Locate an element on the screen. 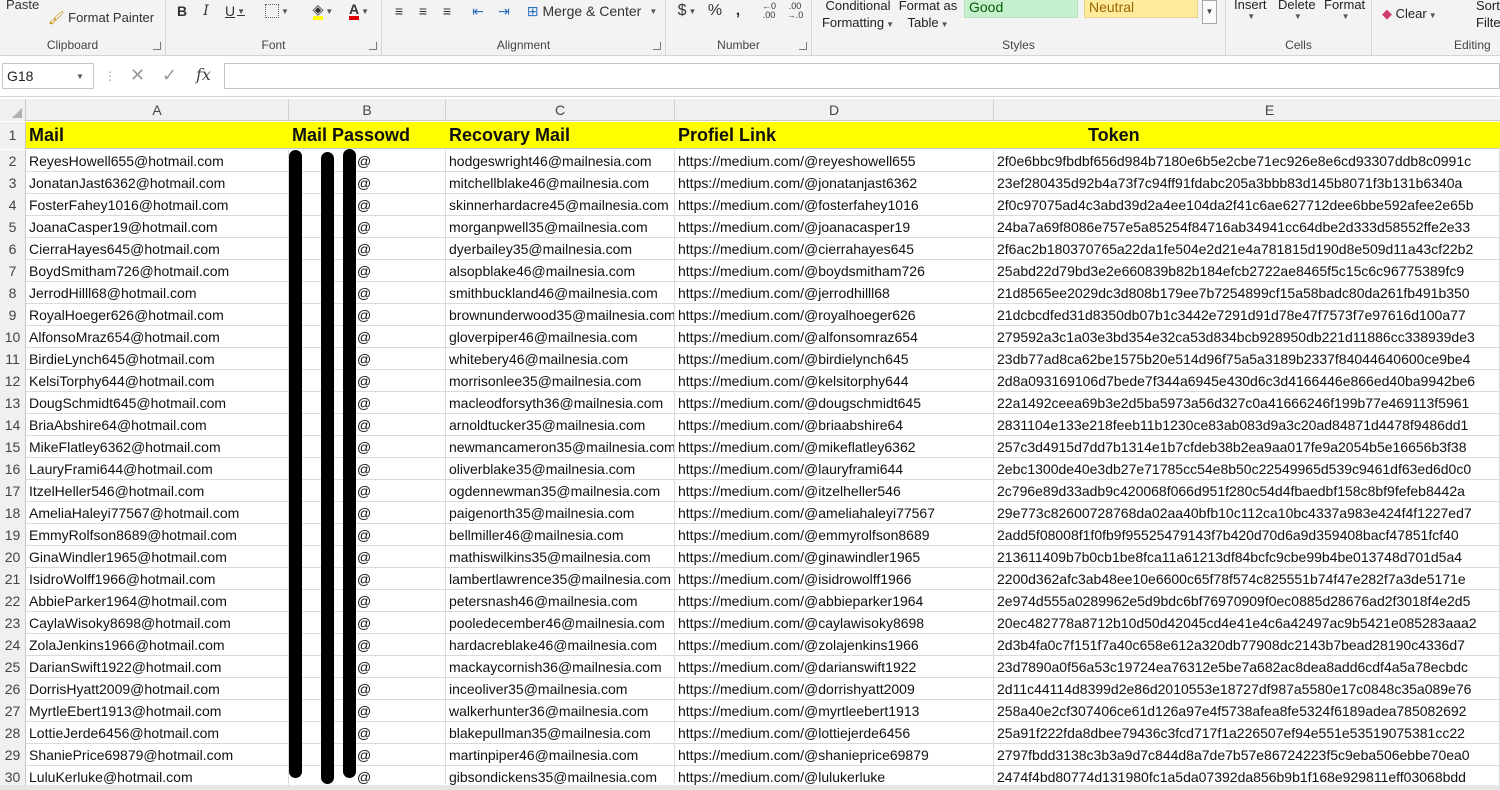 Image resolution: width=1500 pixels, height=790 pixels. mail-cell: DorrisHyatt2009@hotmail.com is located at coordinates (157, 689).